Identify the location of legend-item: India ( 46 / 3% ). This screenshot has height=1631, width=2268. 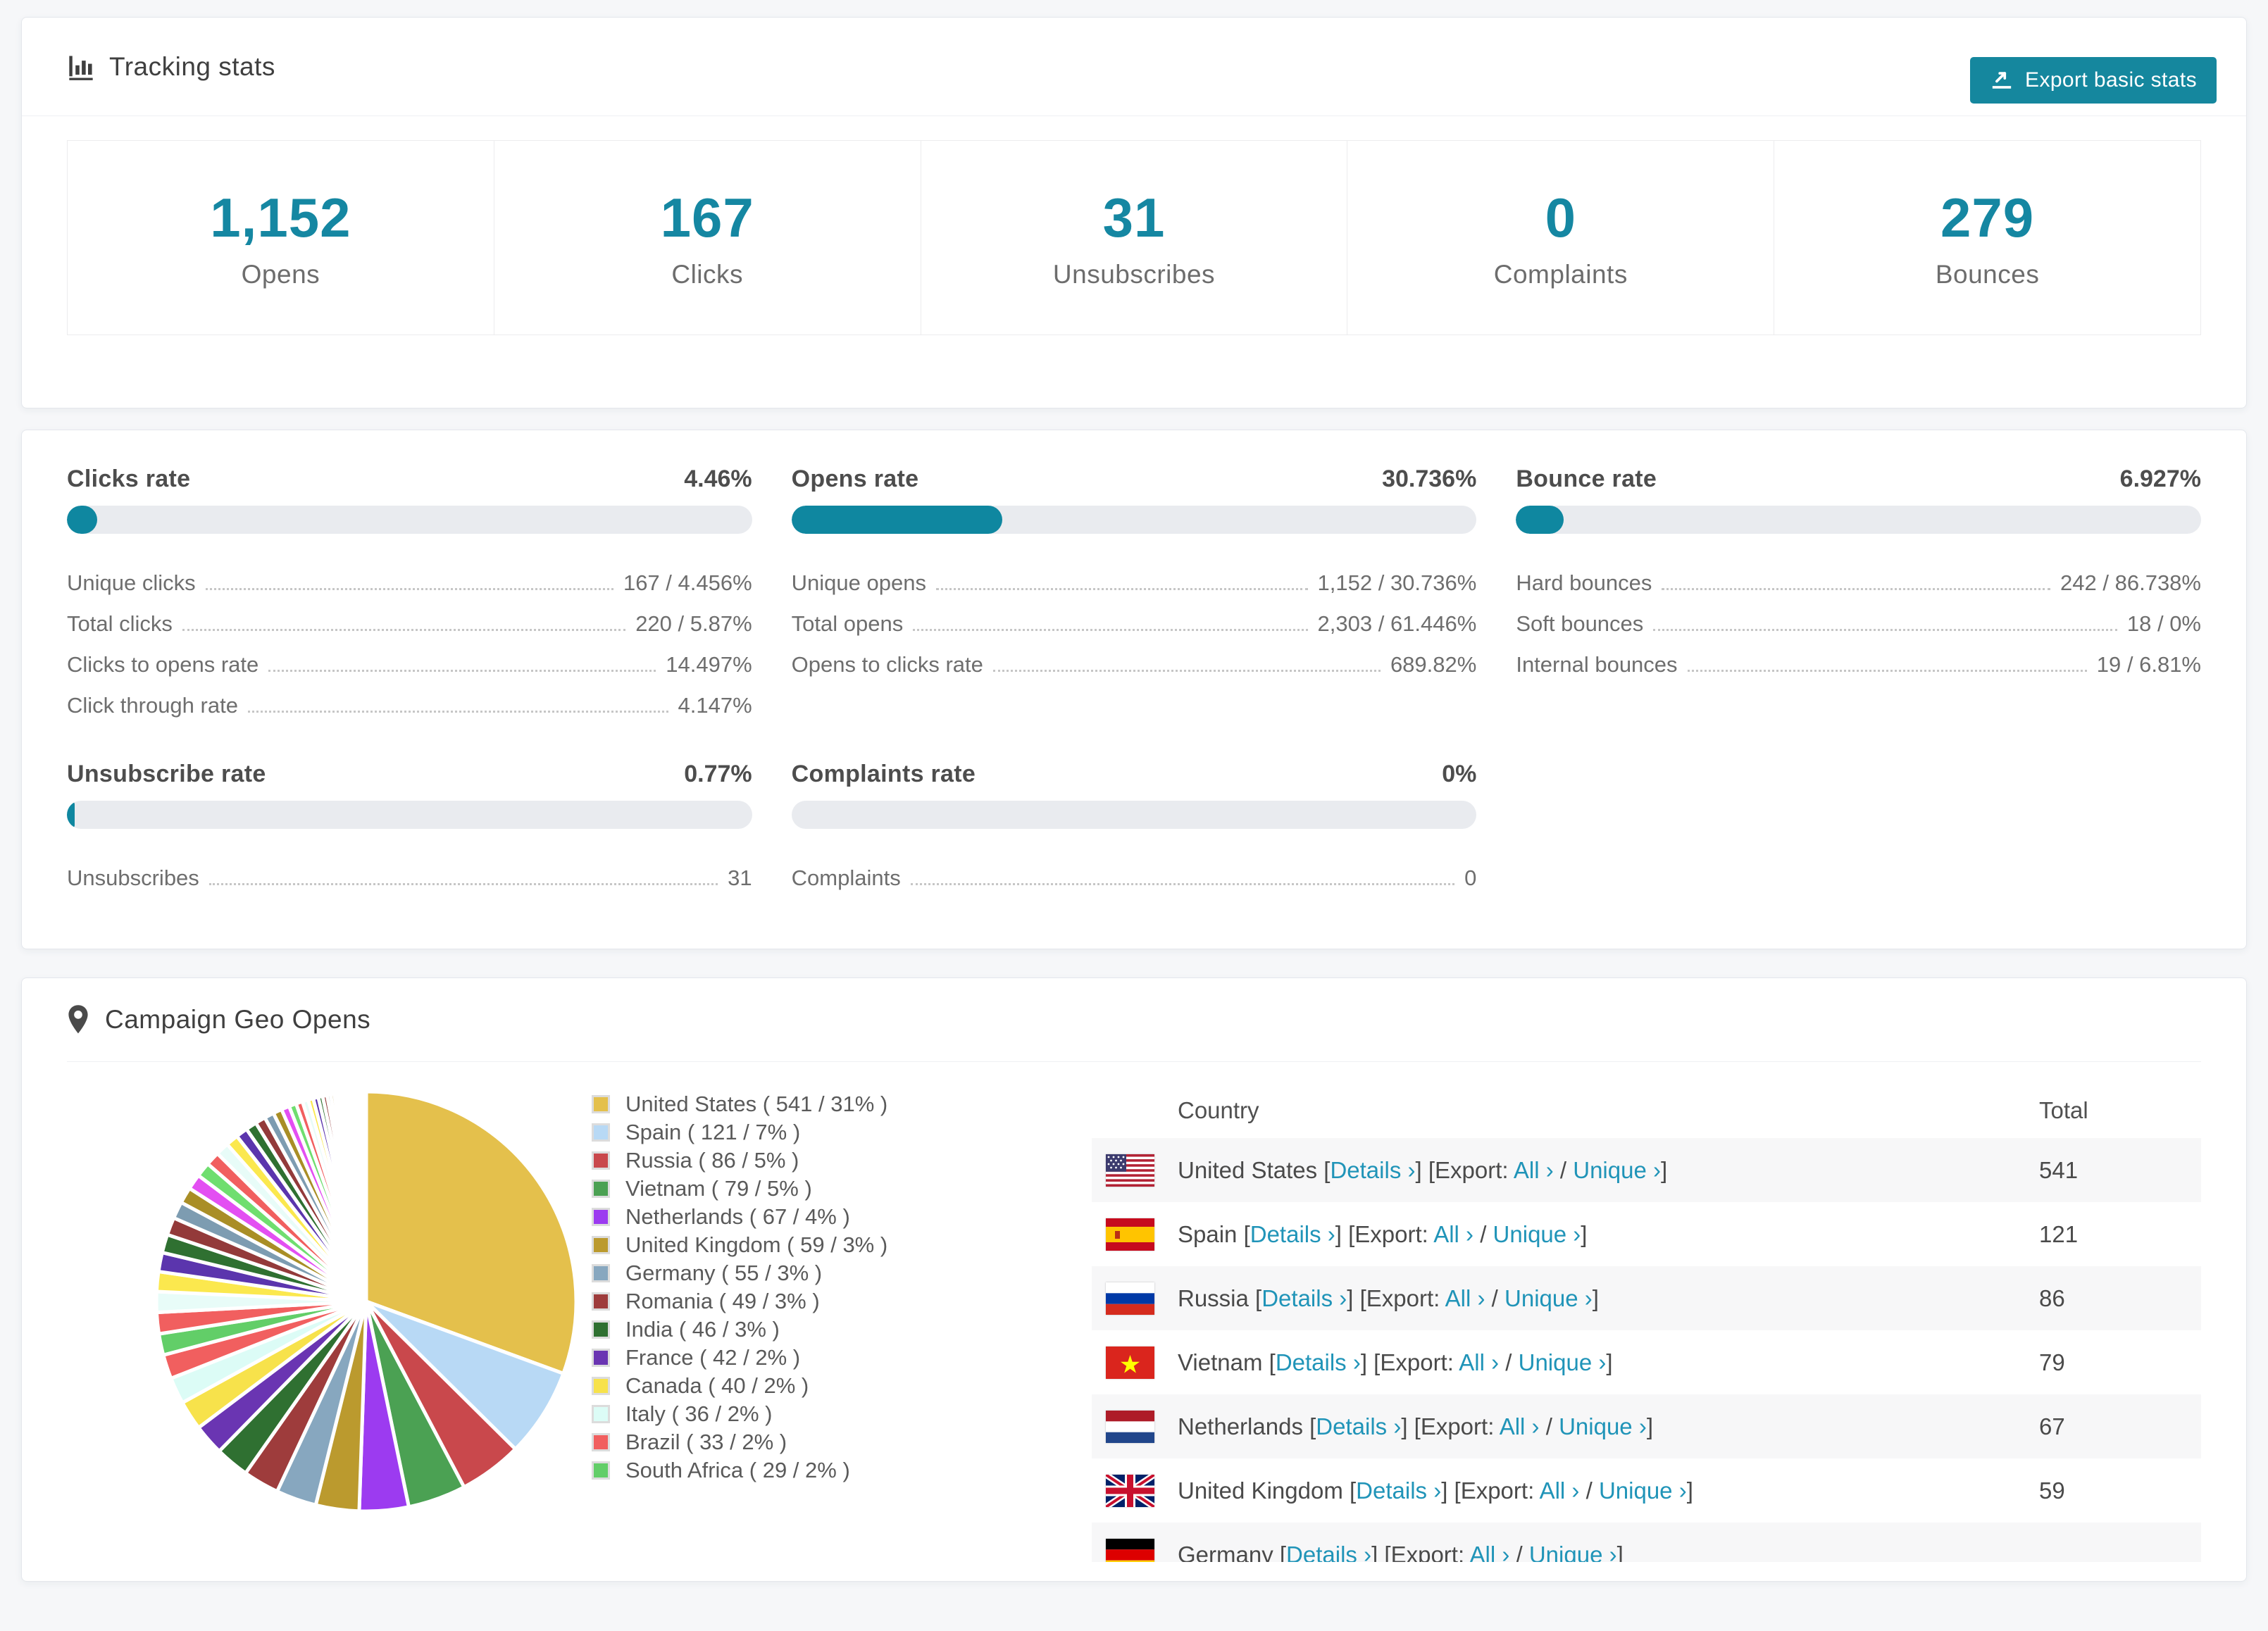
(789, 1330).